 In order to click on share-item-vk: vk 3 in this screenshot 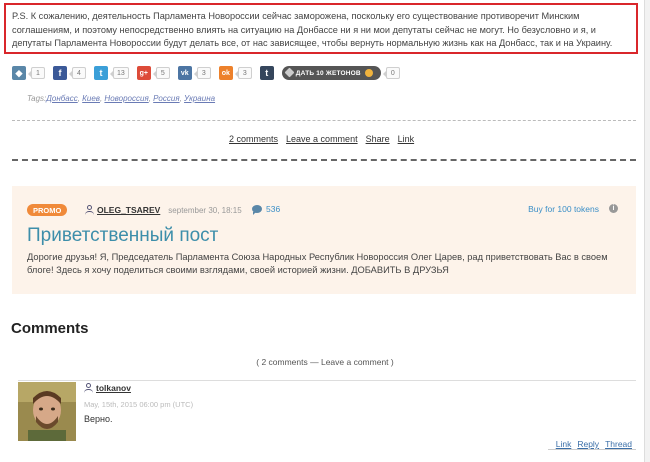, I will do `click(194, 73)`.